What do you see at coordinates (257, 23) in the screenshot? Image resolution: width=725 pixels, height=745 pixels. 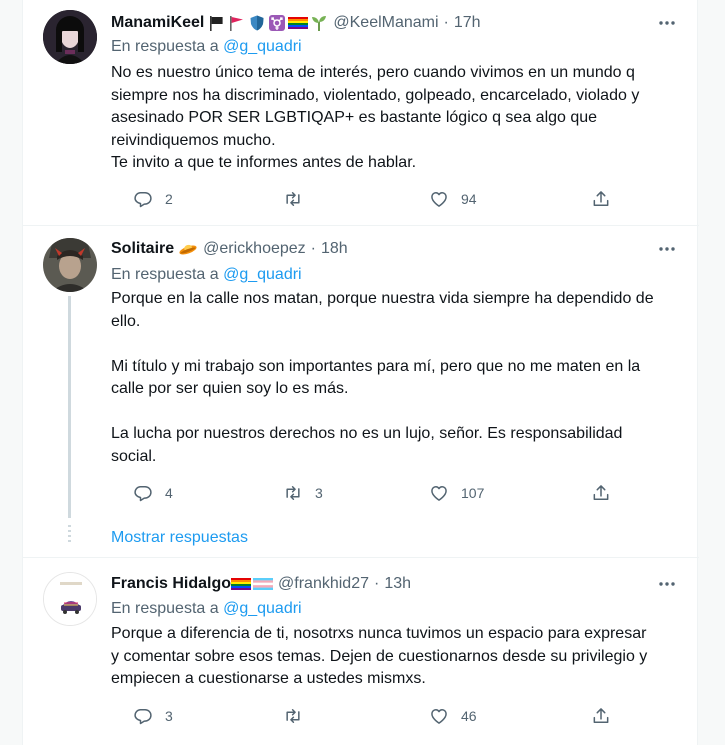 I see `shield-icon` at bounding box center [257, 23].